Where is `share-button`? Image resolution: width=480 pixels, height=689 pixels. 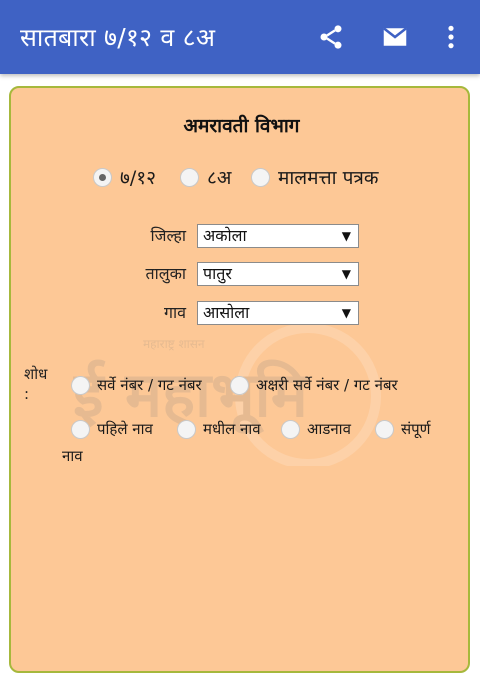
share-button is located at coordinates (331, 37).